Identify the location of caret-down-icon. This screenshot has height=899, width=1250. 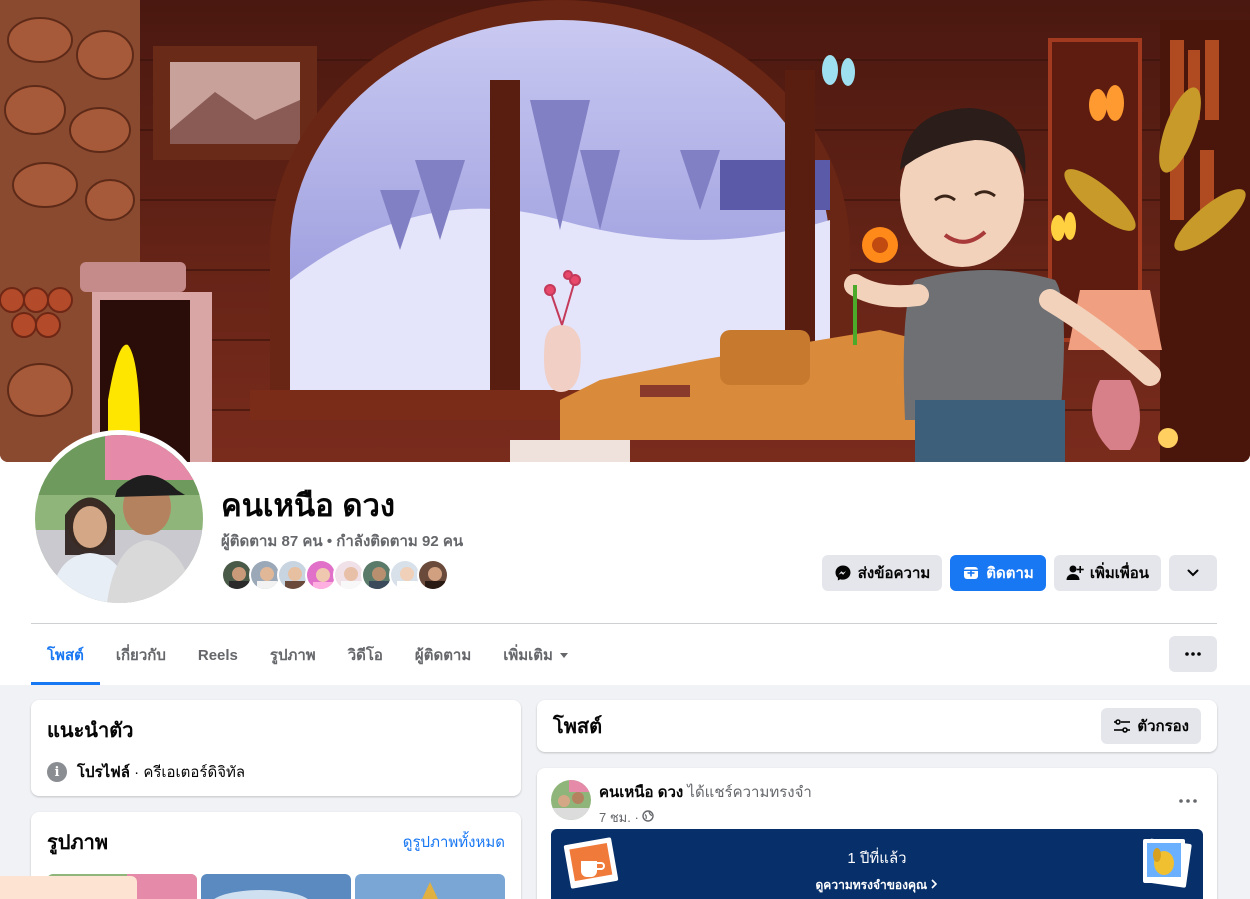
(564, 655).